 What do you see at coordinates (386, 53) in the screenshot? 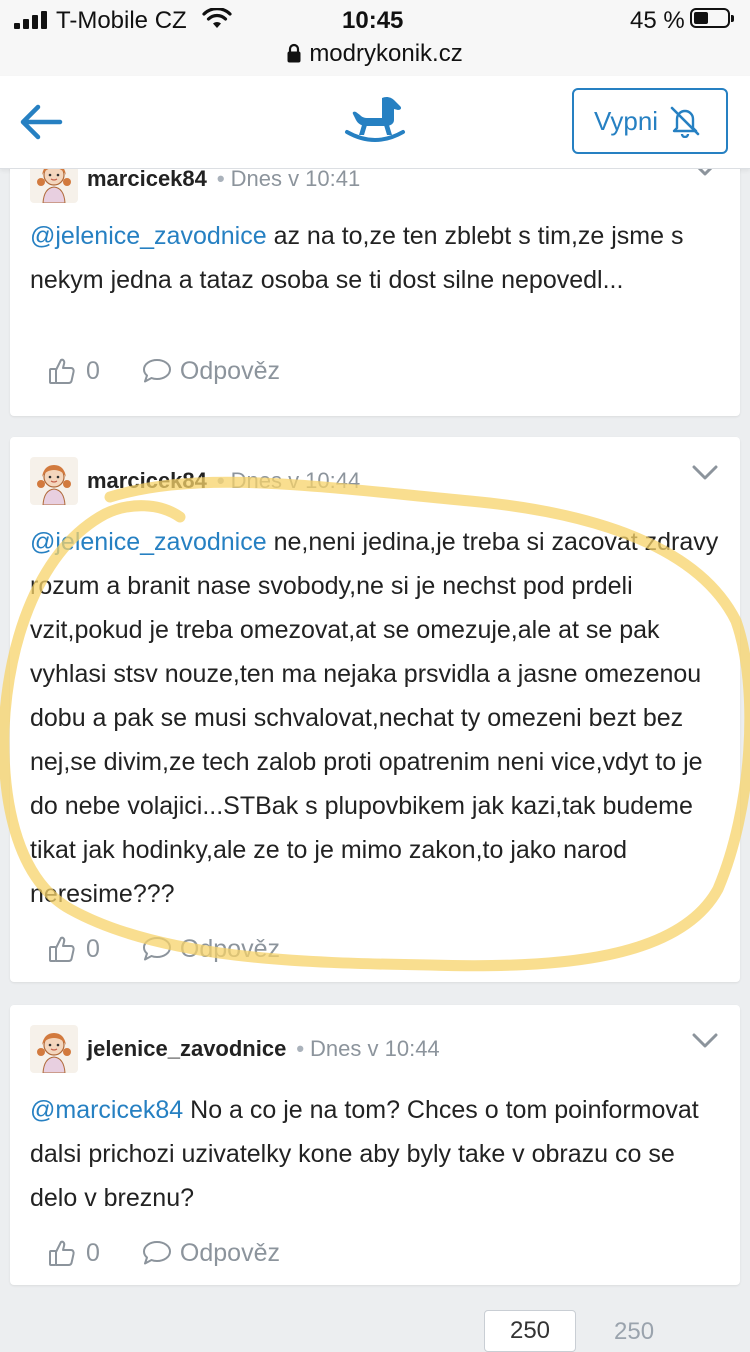
I see `url-domain: modrykonik.cz` at bounding box center [386, 53].